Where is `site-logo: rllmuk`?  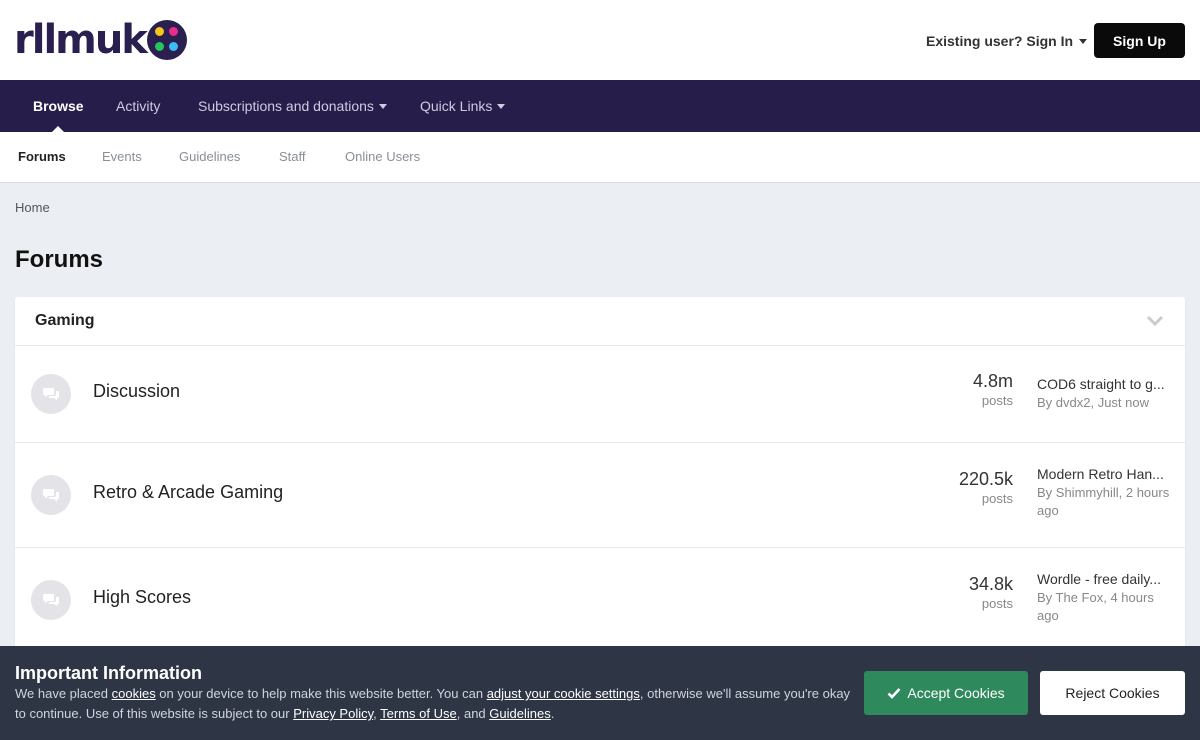 site-logo: rllmuk is located at coordinates (100, 40).